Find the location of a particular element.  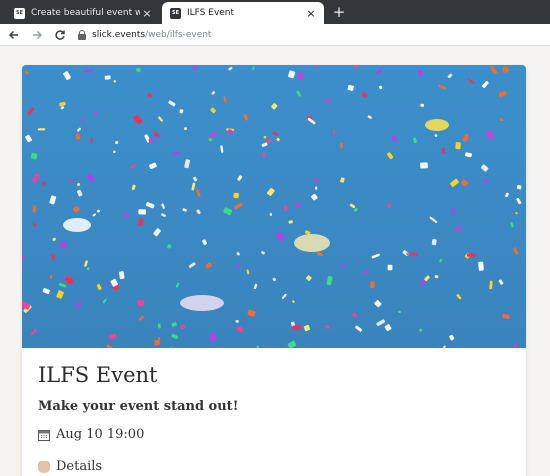

tab-title: ILFS Event is located at coordinates (211, 13).